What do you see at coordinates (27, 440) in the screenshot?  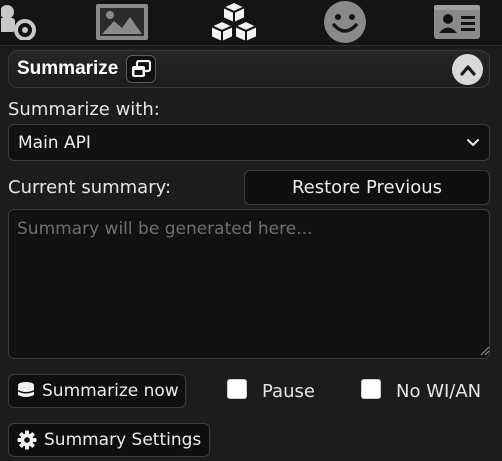 I see `gear-icon` at bounding box center [27, 440].